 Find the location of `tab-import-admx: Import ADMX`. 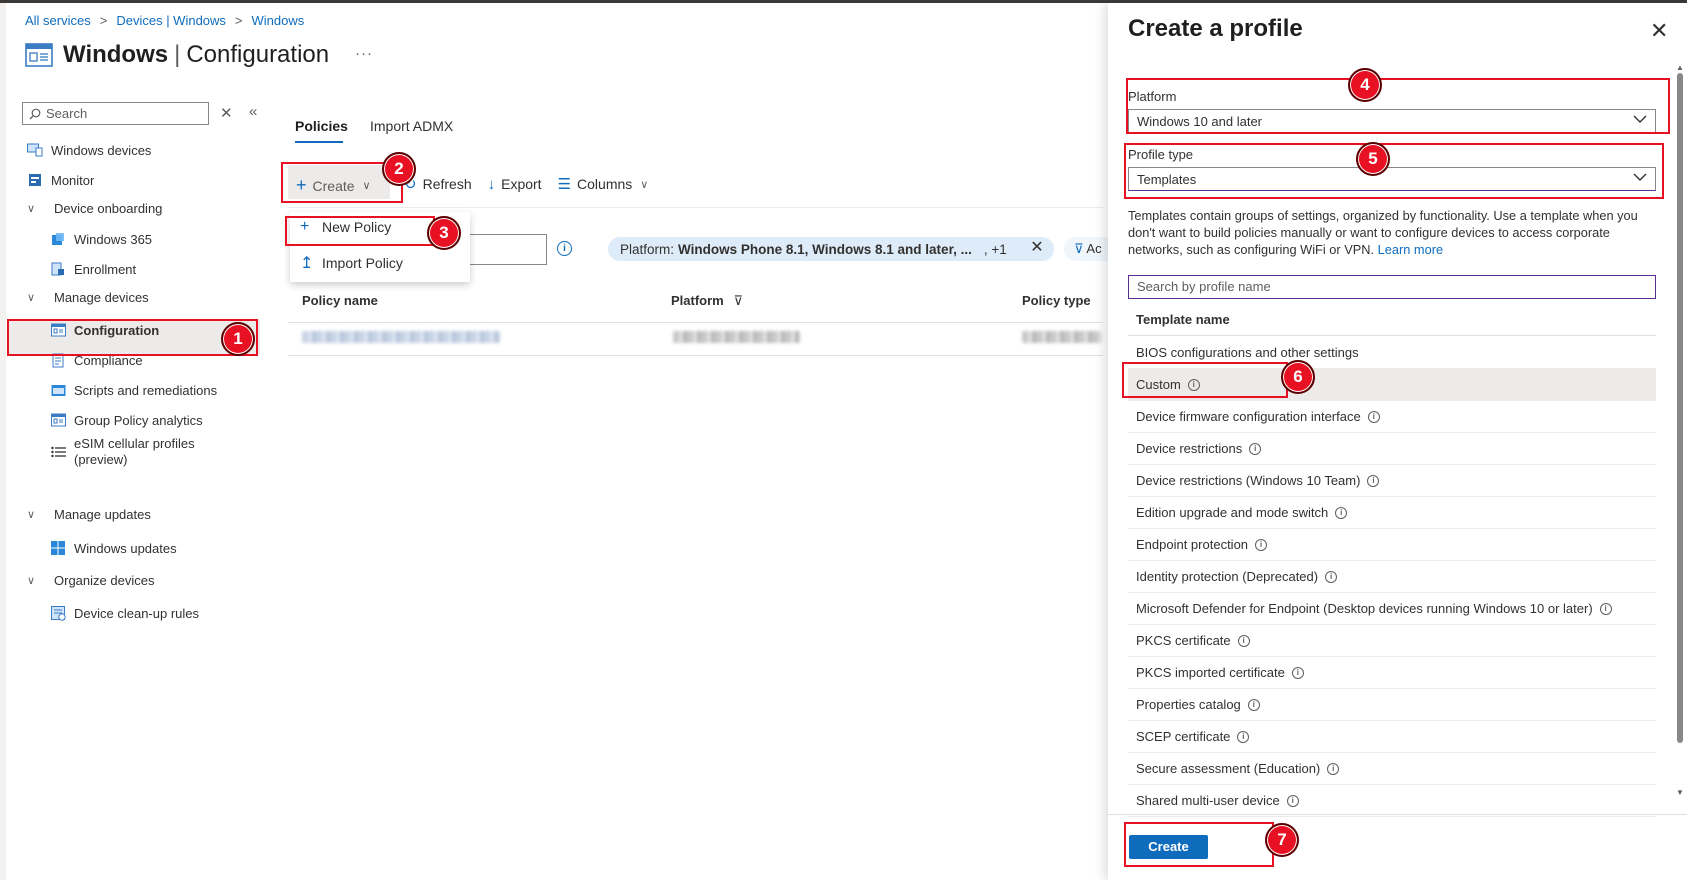

tab-import-admx: Import ADMX is located at coordinates (411, 126).